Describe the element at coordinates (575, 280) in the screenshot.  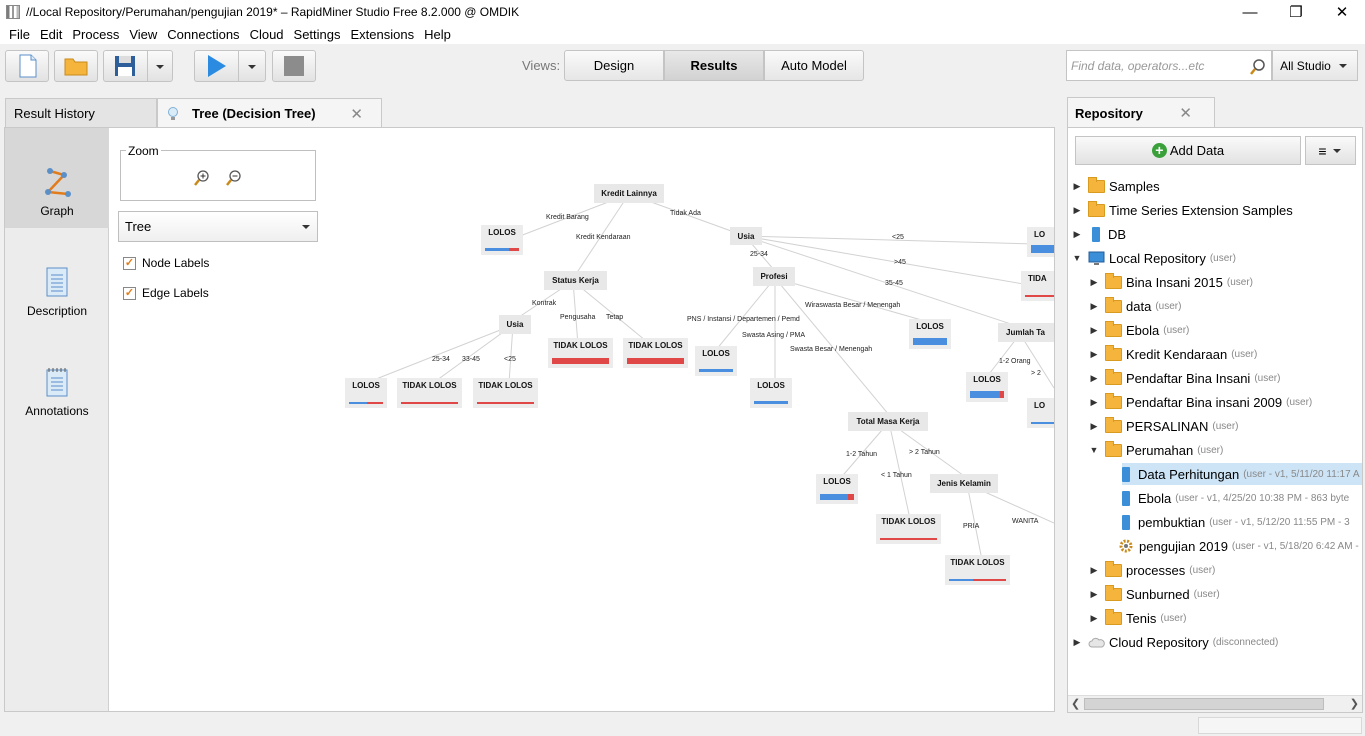
I see `tree-node: Status Kerja` at that location.